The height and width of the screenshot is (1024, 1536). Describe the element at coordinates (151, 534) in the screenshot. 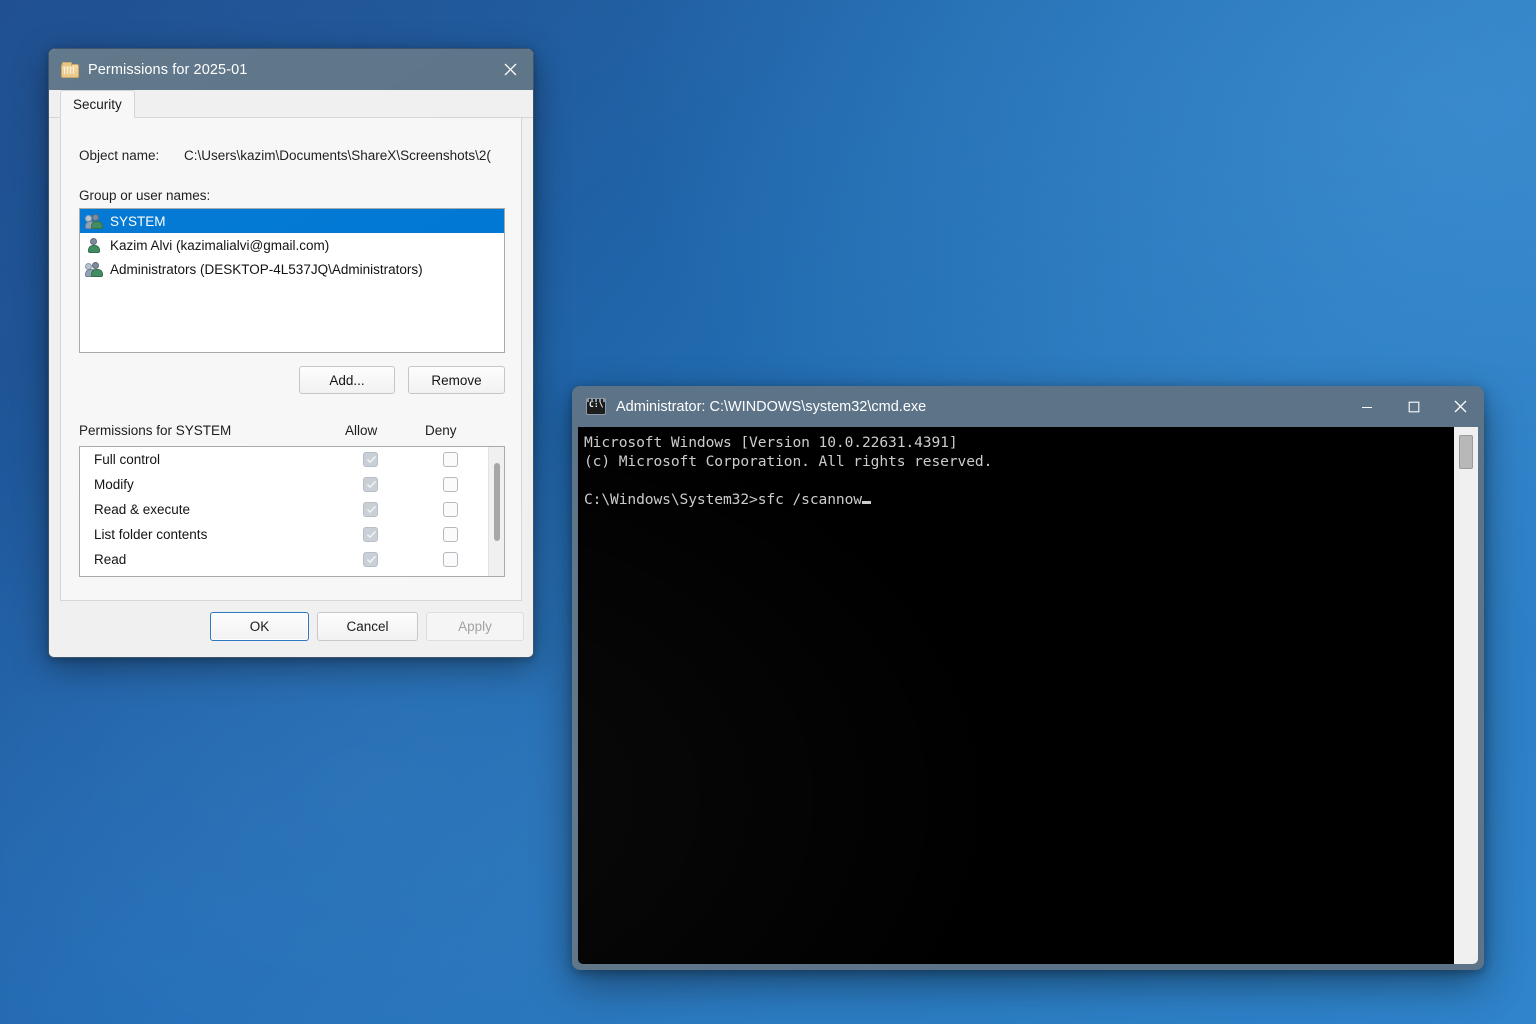

I see `permission-label: List folder contents` at that location.